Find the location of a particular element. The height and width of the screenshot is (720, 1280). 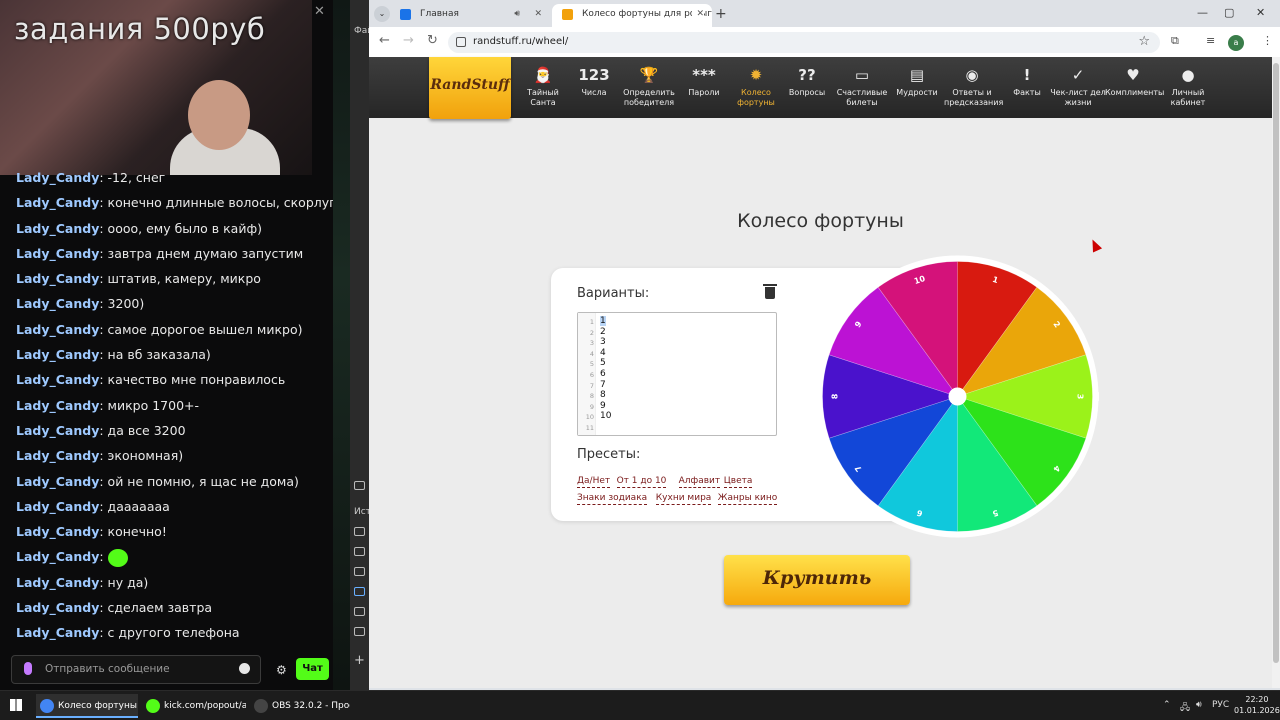

nav-item: ! Факты is located at coordinates (1027, 81).